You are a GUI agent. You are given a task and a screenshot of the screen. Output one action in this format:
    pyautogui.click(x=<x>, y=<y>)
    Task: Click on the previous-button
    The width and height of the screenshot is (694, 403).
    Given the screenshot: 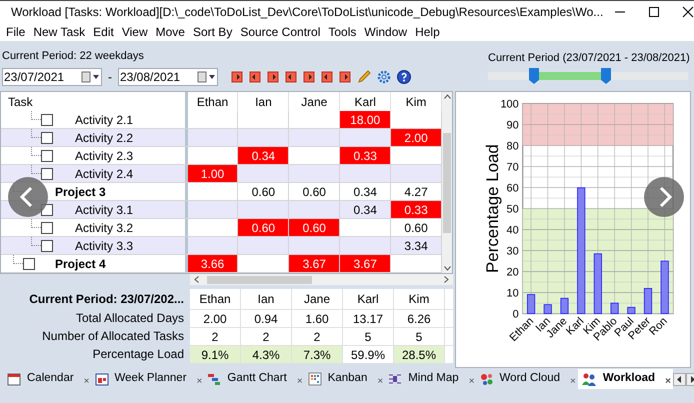 What is the action you would take?
    pyautogui.click(x=28, y=197)
    